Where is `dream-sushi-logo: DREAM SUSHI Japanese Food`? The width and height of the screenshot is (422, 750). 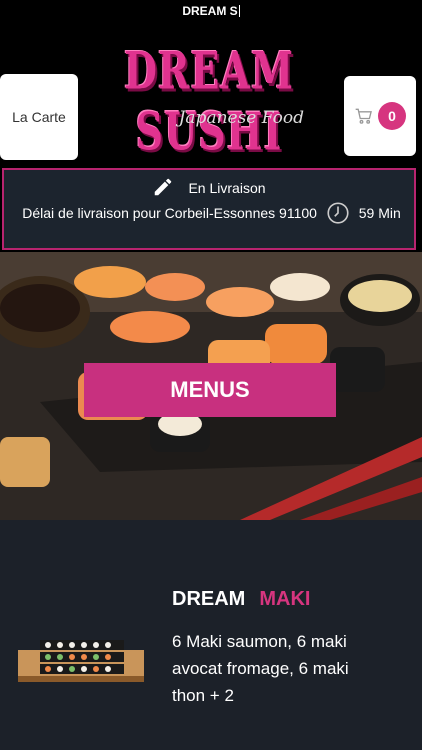
dream-sushi-logo: DREAM SUSHI Japanese Food is located at coordinates (209, 101).